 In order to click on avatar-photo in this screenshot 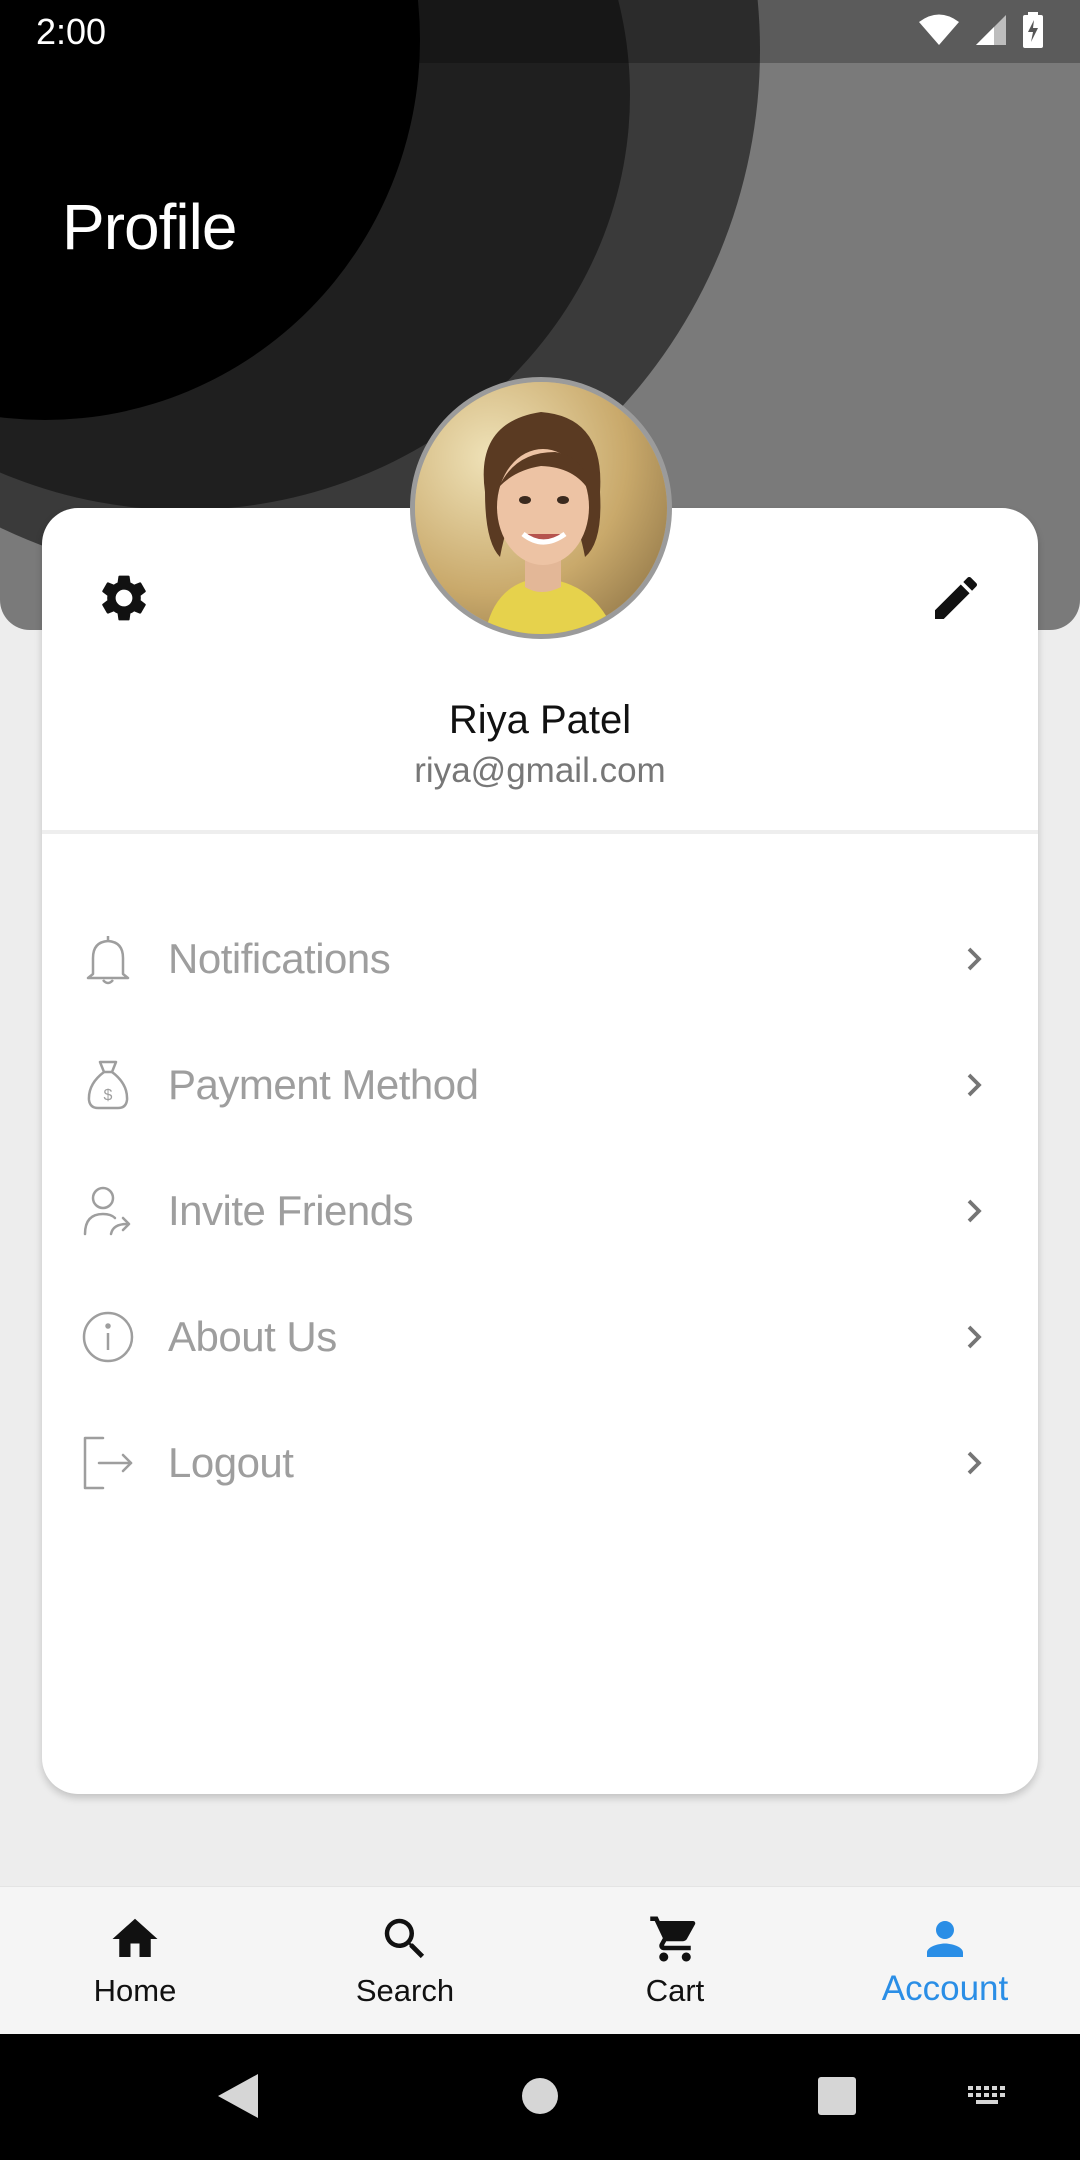, I will do `click(541, 508)`.